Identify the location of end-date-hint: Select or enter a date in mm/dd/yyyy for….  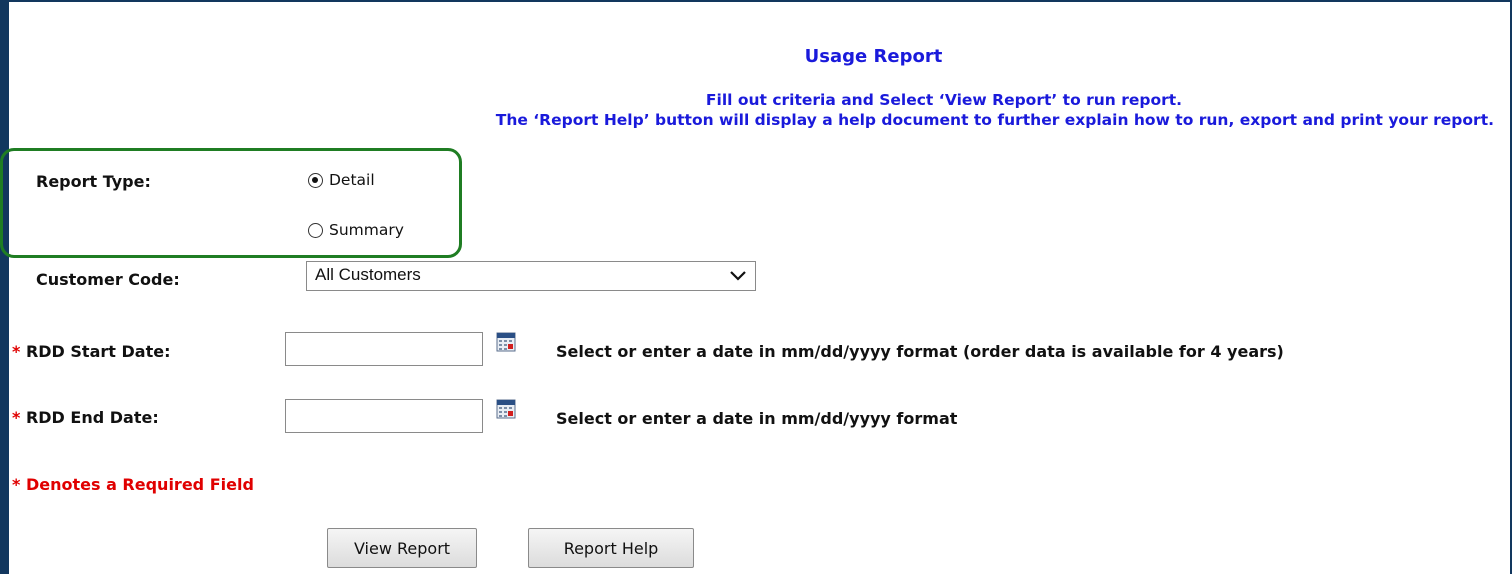
(757, 418).